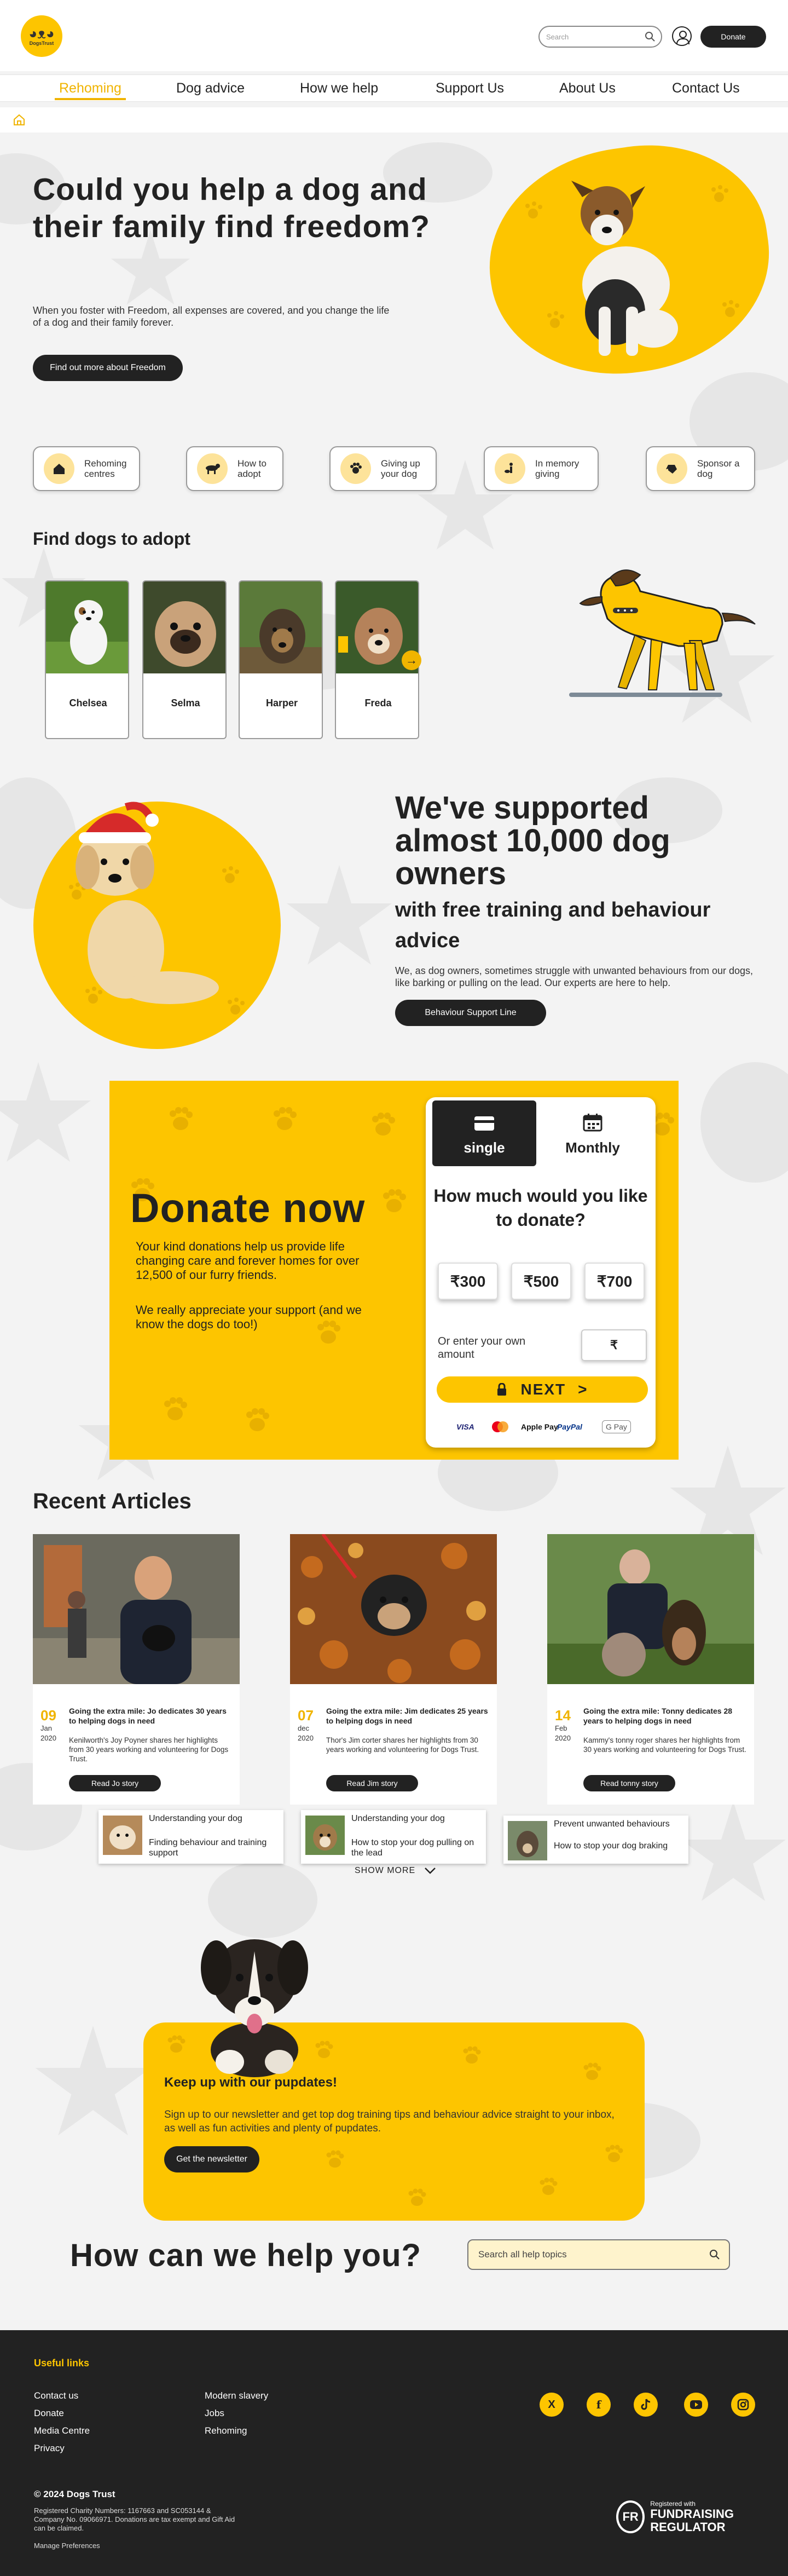 This screenshot has width=788, height=2576. What do you see at coordinates (90, 88) in the screenshot?
I see `nav-rehoming: Rehoming` at bounding box center [90, 88].